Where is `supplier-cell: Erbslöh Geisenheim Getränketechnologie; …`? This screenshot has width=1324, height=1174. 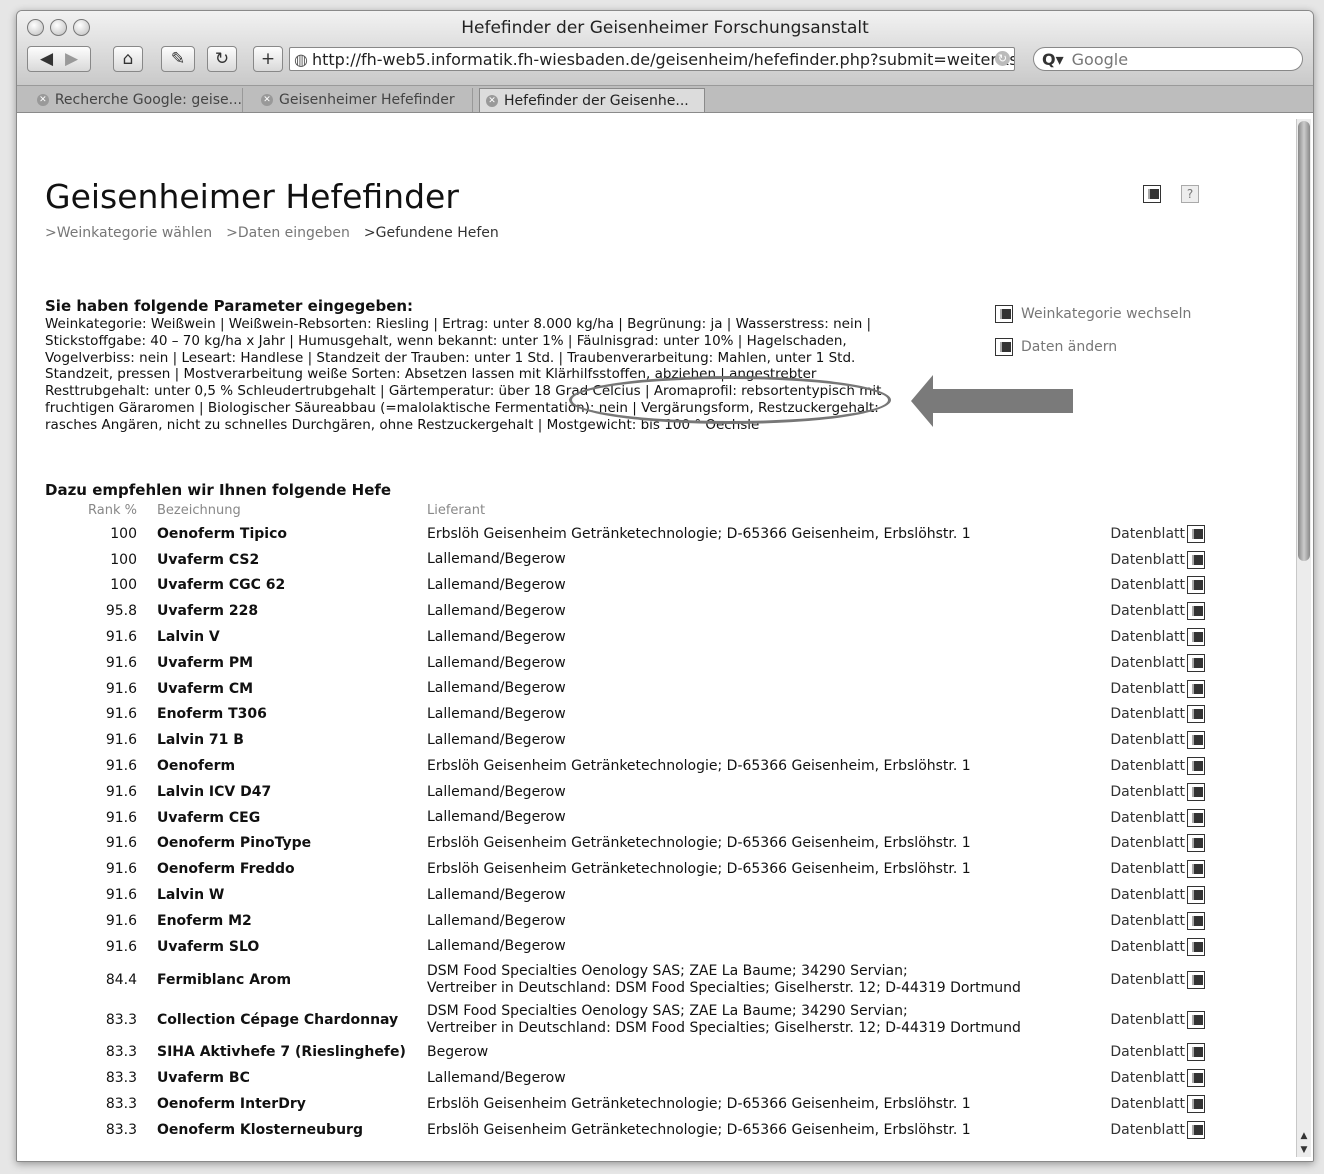
supplier-cell: Erbslöh Geisenheim Getränketechnologie; … is located at coordinates (699, 533).